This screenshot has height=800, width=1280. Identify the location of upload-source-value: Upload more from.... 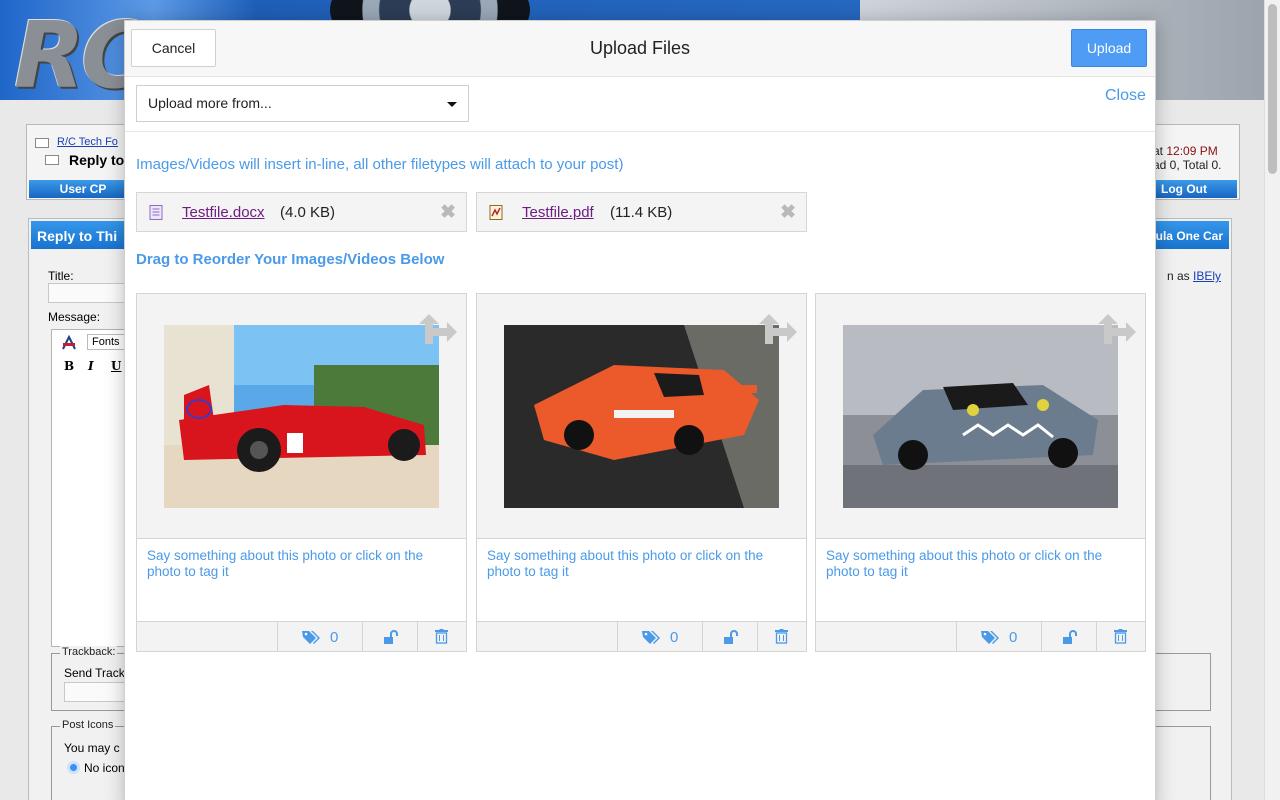
(210, 103).